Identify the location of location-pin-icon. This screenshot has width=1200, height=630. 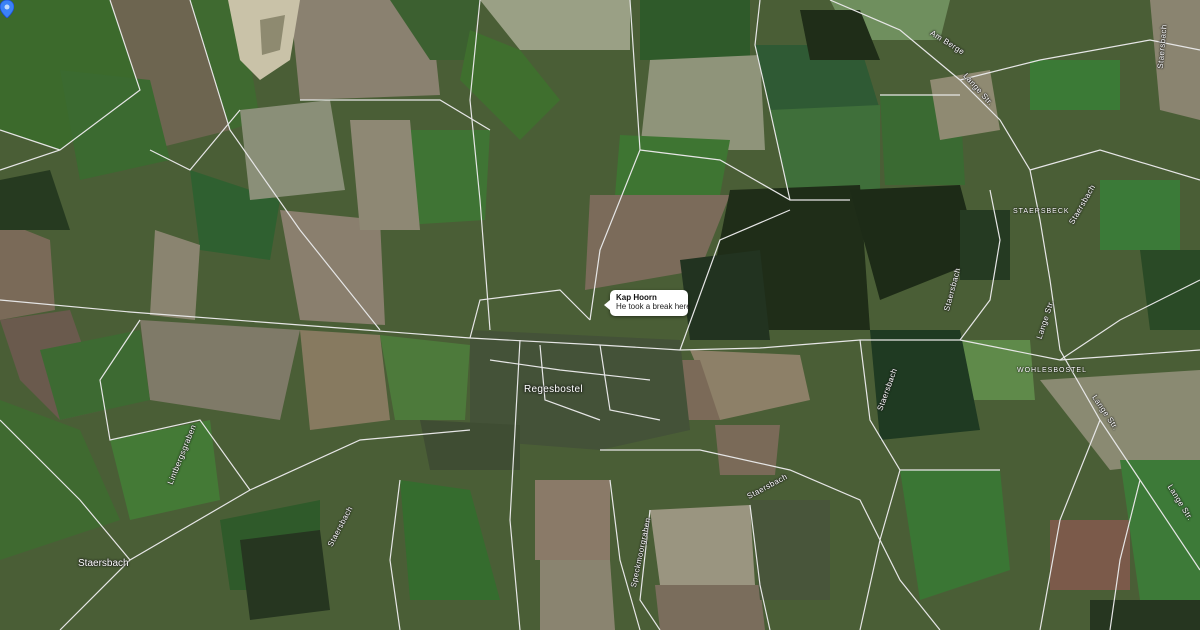
(7, 9).